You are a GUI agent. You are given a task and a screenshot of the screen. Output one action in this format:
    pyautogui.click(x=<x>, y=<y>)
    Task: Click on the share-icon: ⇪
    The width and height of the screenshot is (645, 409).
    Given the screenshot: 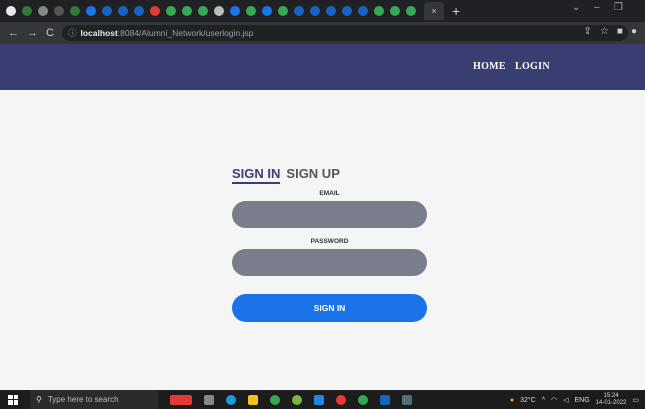 What is the action you would take?
    pyautogui.click(x=588, y=31)
    